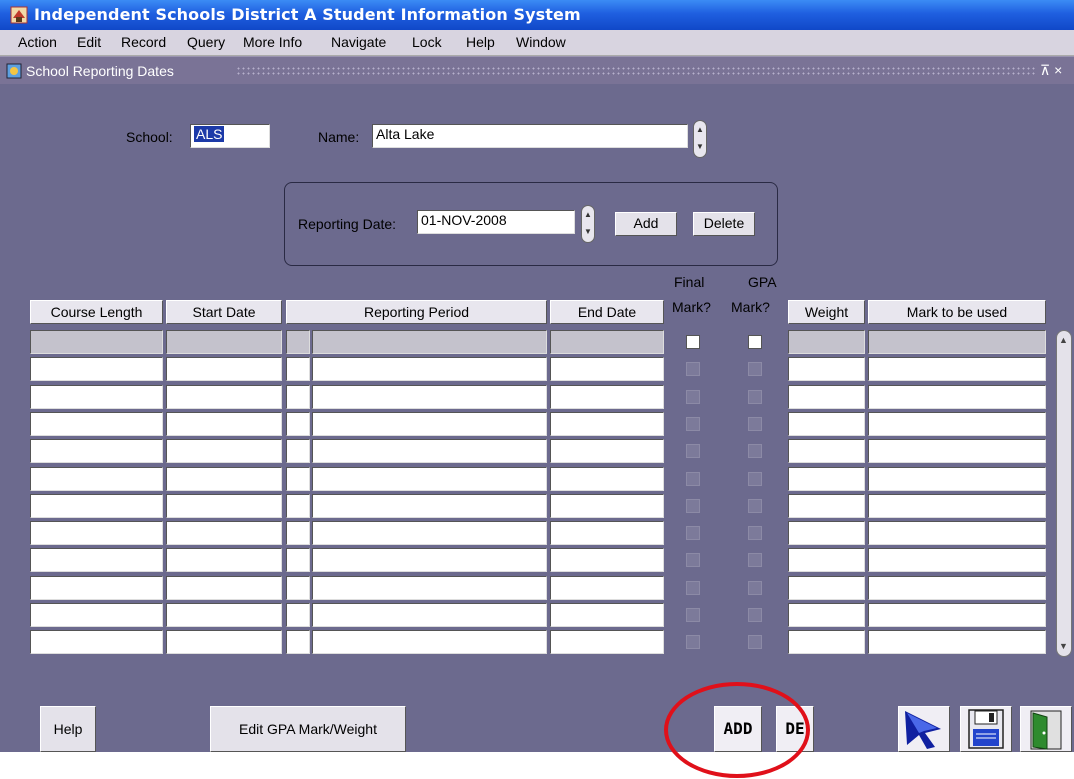 The height and width of the screenshot is (779, 1074). Describe the element at coordinates (308, 729) in the screenshot. I see `edit-gpa-button: Edit GPA Mark/Weight` at that location.